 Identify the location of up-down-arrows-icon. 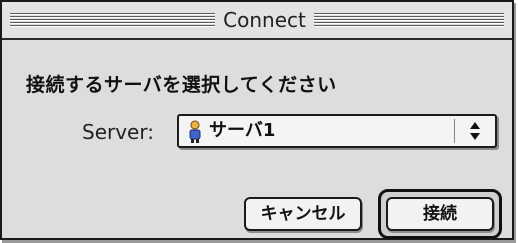
(475, 131).